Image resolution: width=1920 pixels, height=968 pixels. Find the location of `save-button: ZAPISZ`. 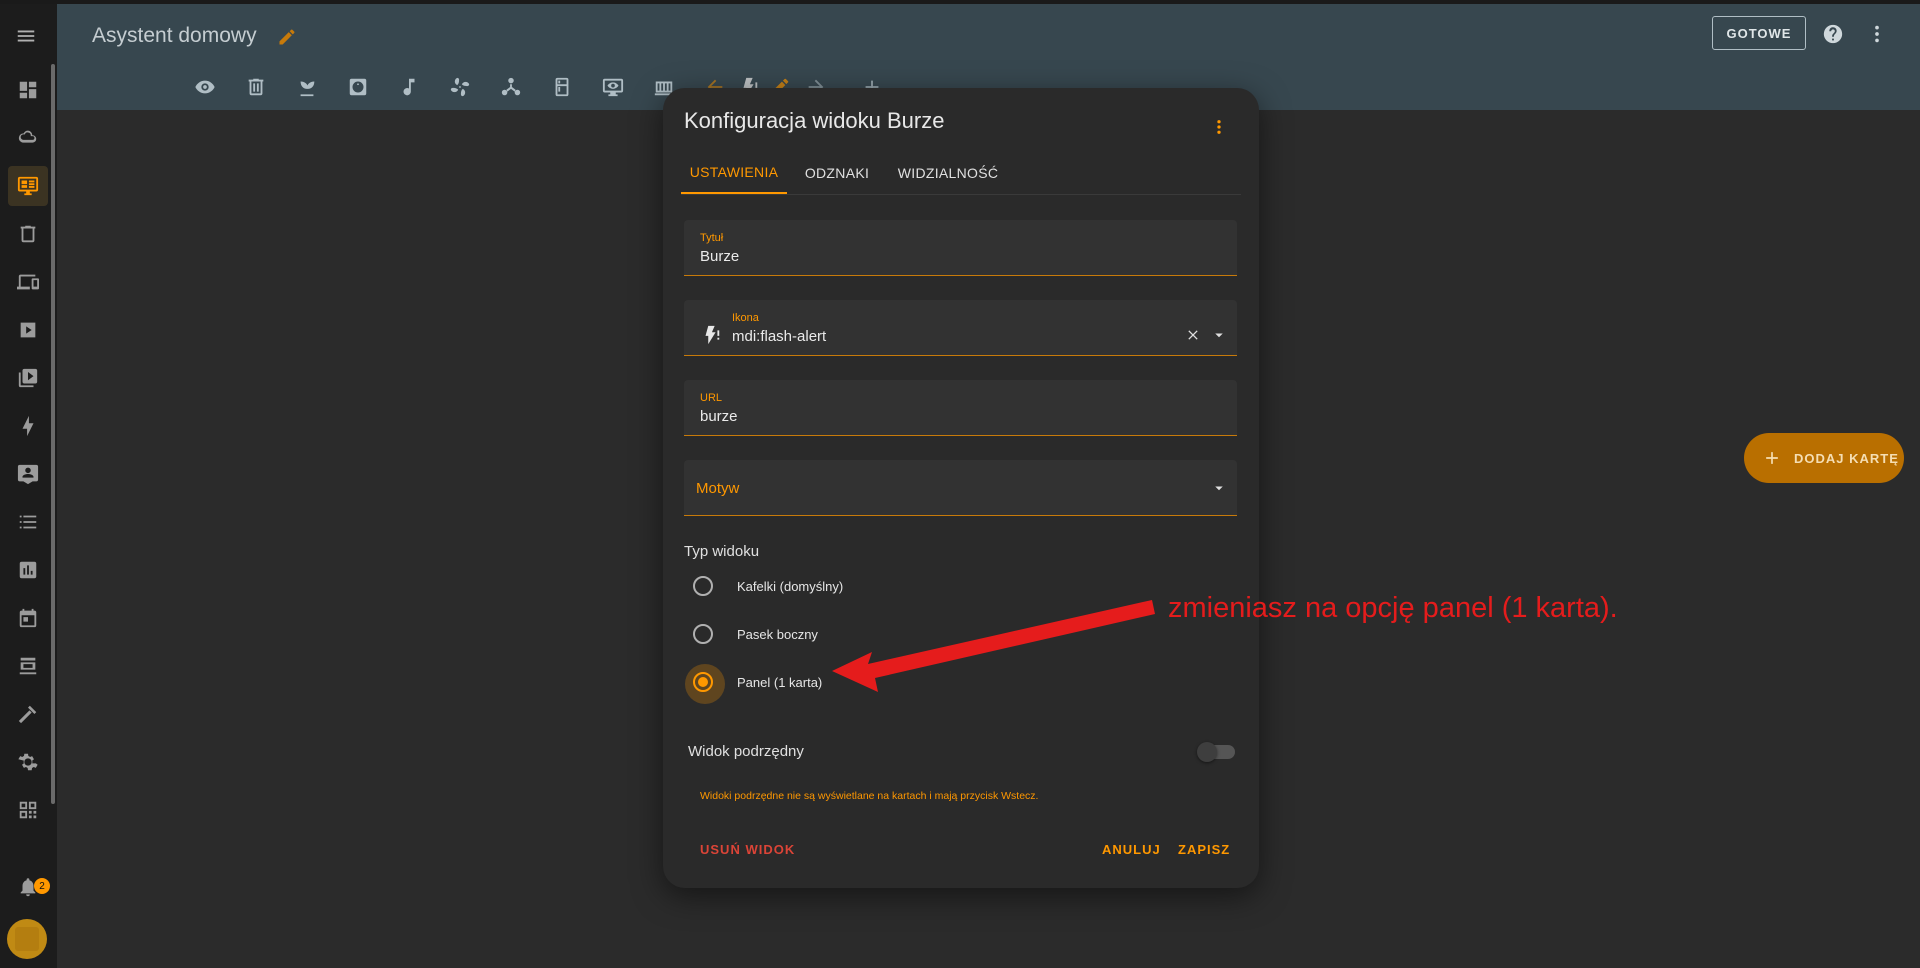

save-button: ZAPISZ is located at coordinates (1204, 849).